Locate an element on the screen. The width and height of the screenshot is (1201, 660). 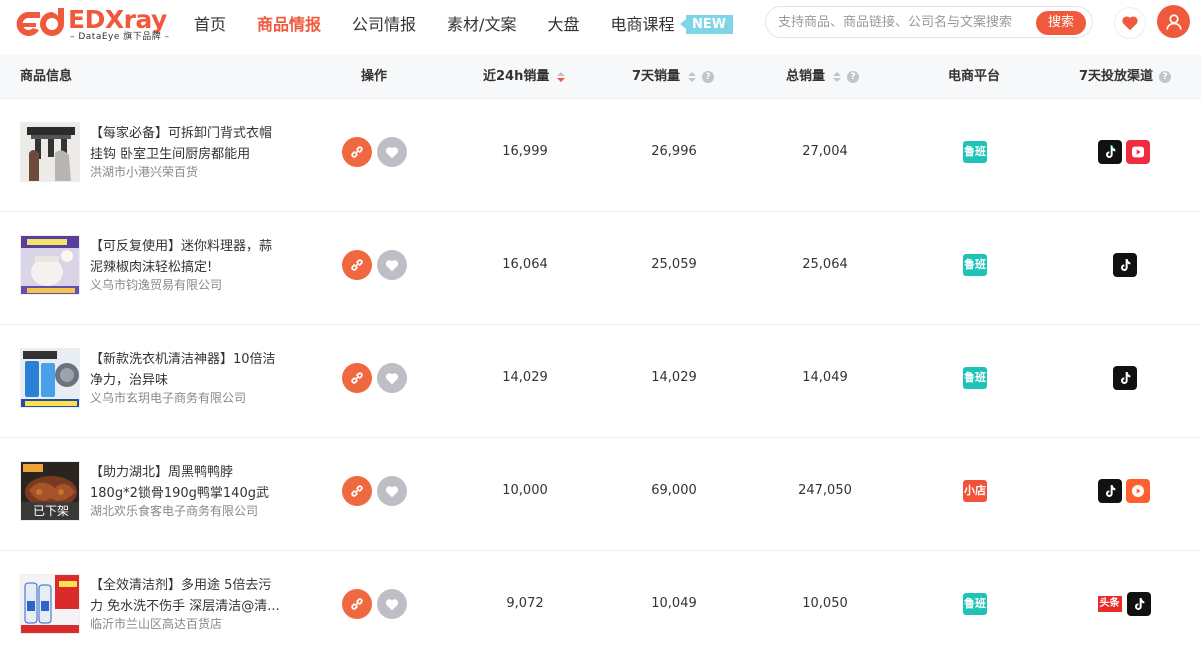
menu-item-courses: 电商课程 is located at coordinates (642, 25).